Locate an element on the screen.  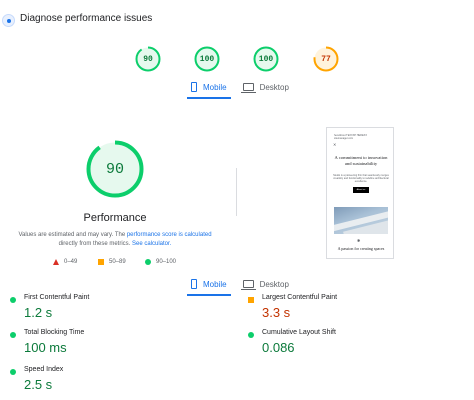
device-tabs-metrics: Mobile Desktop is located at coordinates (240, 285).